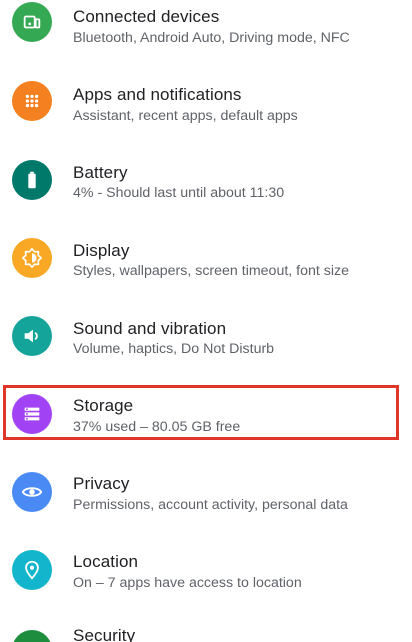 Image resolution: width=412 pixels, height=642 pixels. Describe the element at coordinates (146, 16) in the screenshot. I see `item-title: Connected devices` at that location.